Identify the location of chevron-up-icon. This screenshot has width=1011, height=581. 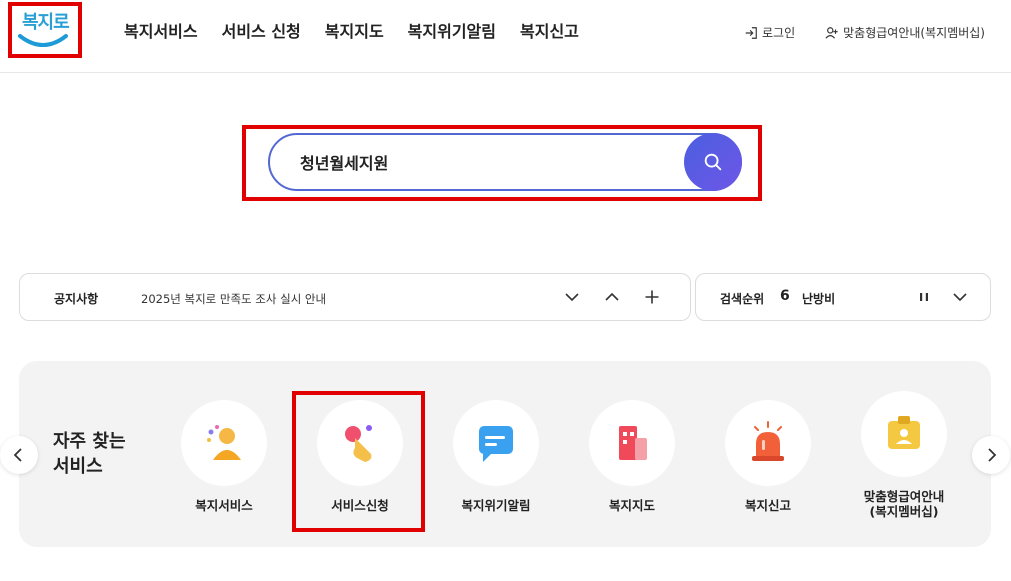
(612, 296).